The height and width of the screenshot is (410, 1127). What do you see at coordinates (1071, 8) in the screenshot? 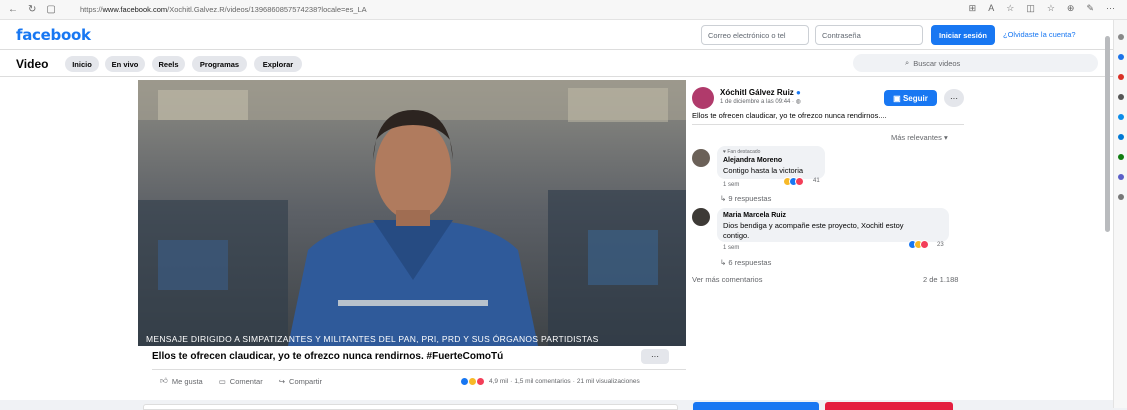
I see `collections-icon: ⊕` at bounding box center [1071, 8].